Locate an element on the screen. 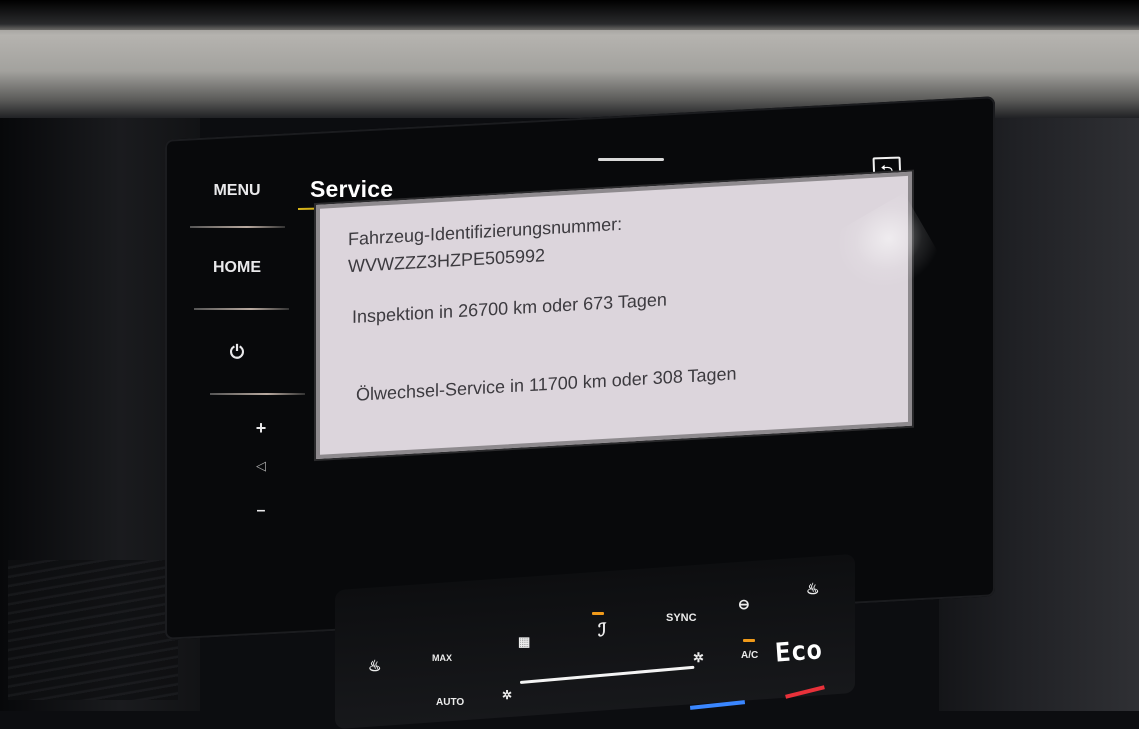  rear-defrost-icon: ▦ is located at coordinates (524, 642).